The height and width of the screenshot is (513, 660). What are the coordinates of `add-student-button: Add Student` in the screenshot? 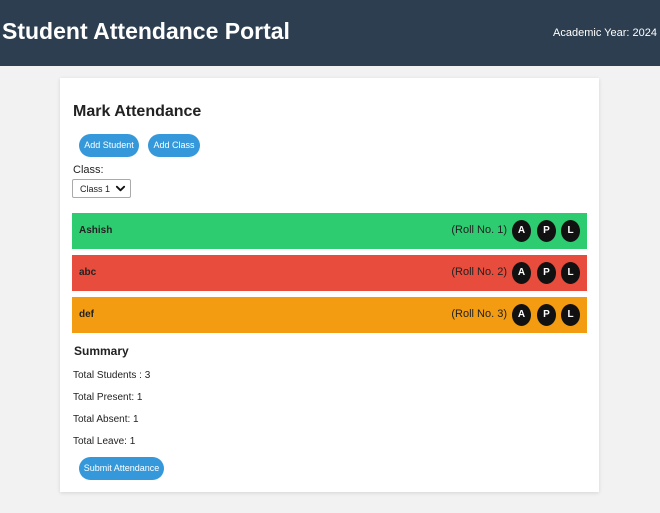 It's located at (109, 145).